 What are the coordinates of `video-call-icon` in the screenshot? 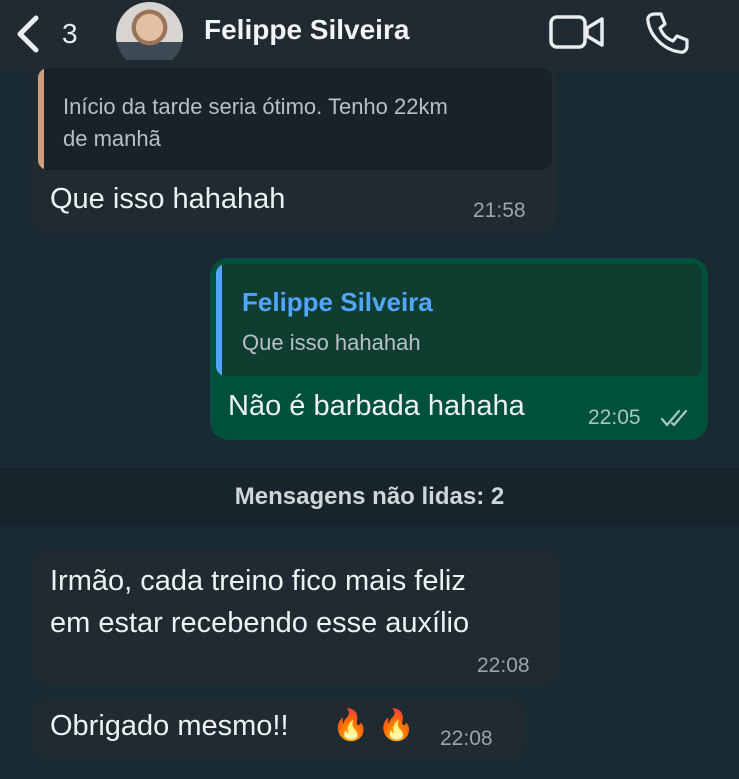 It's located at (577, 32).